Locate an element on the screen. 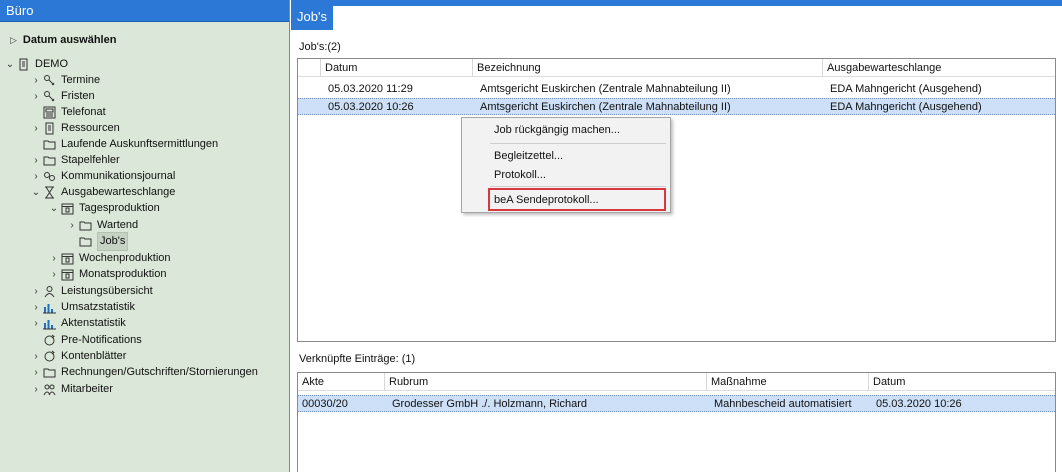  column-header-ausgabewarteschlange: Ausgabewarteschlange is located at coordinates (939, 68).